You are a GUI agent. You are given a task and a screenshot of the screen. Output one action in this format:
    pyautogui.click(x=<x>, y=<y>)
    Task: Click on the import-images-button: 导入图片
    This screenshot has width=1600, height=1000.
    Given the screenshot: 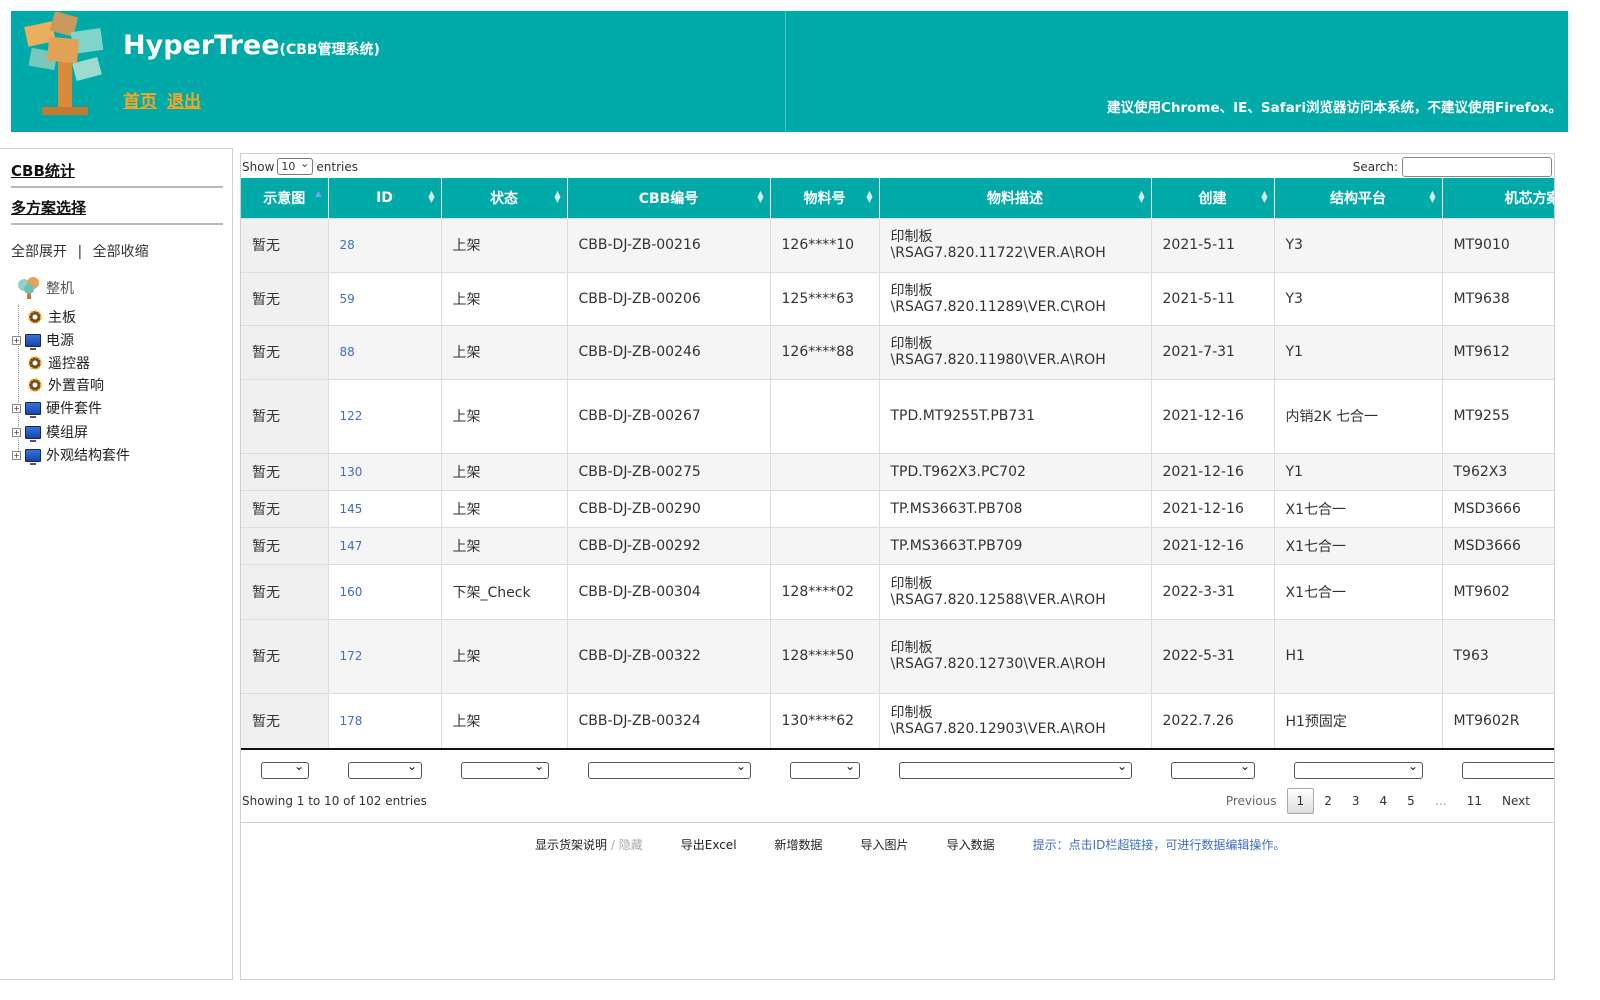 What is the action you would take?
    pyautogui.click(x=885, y=844)
    